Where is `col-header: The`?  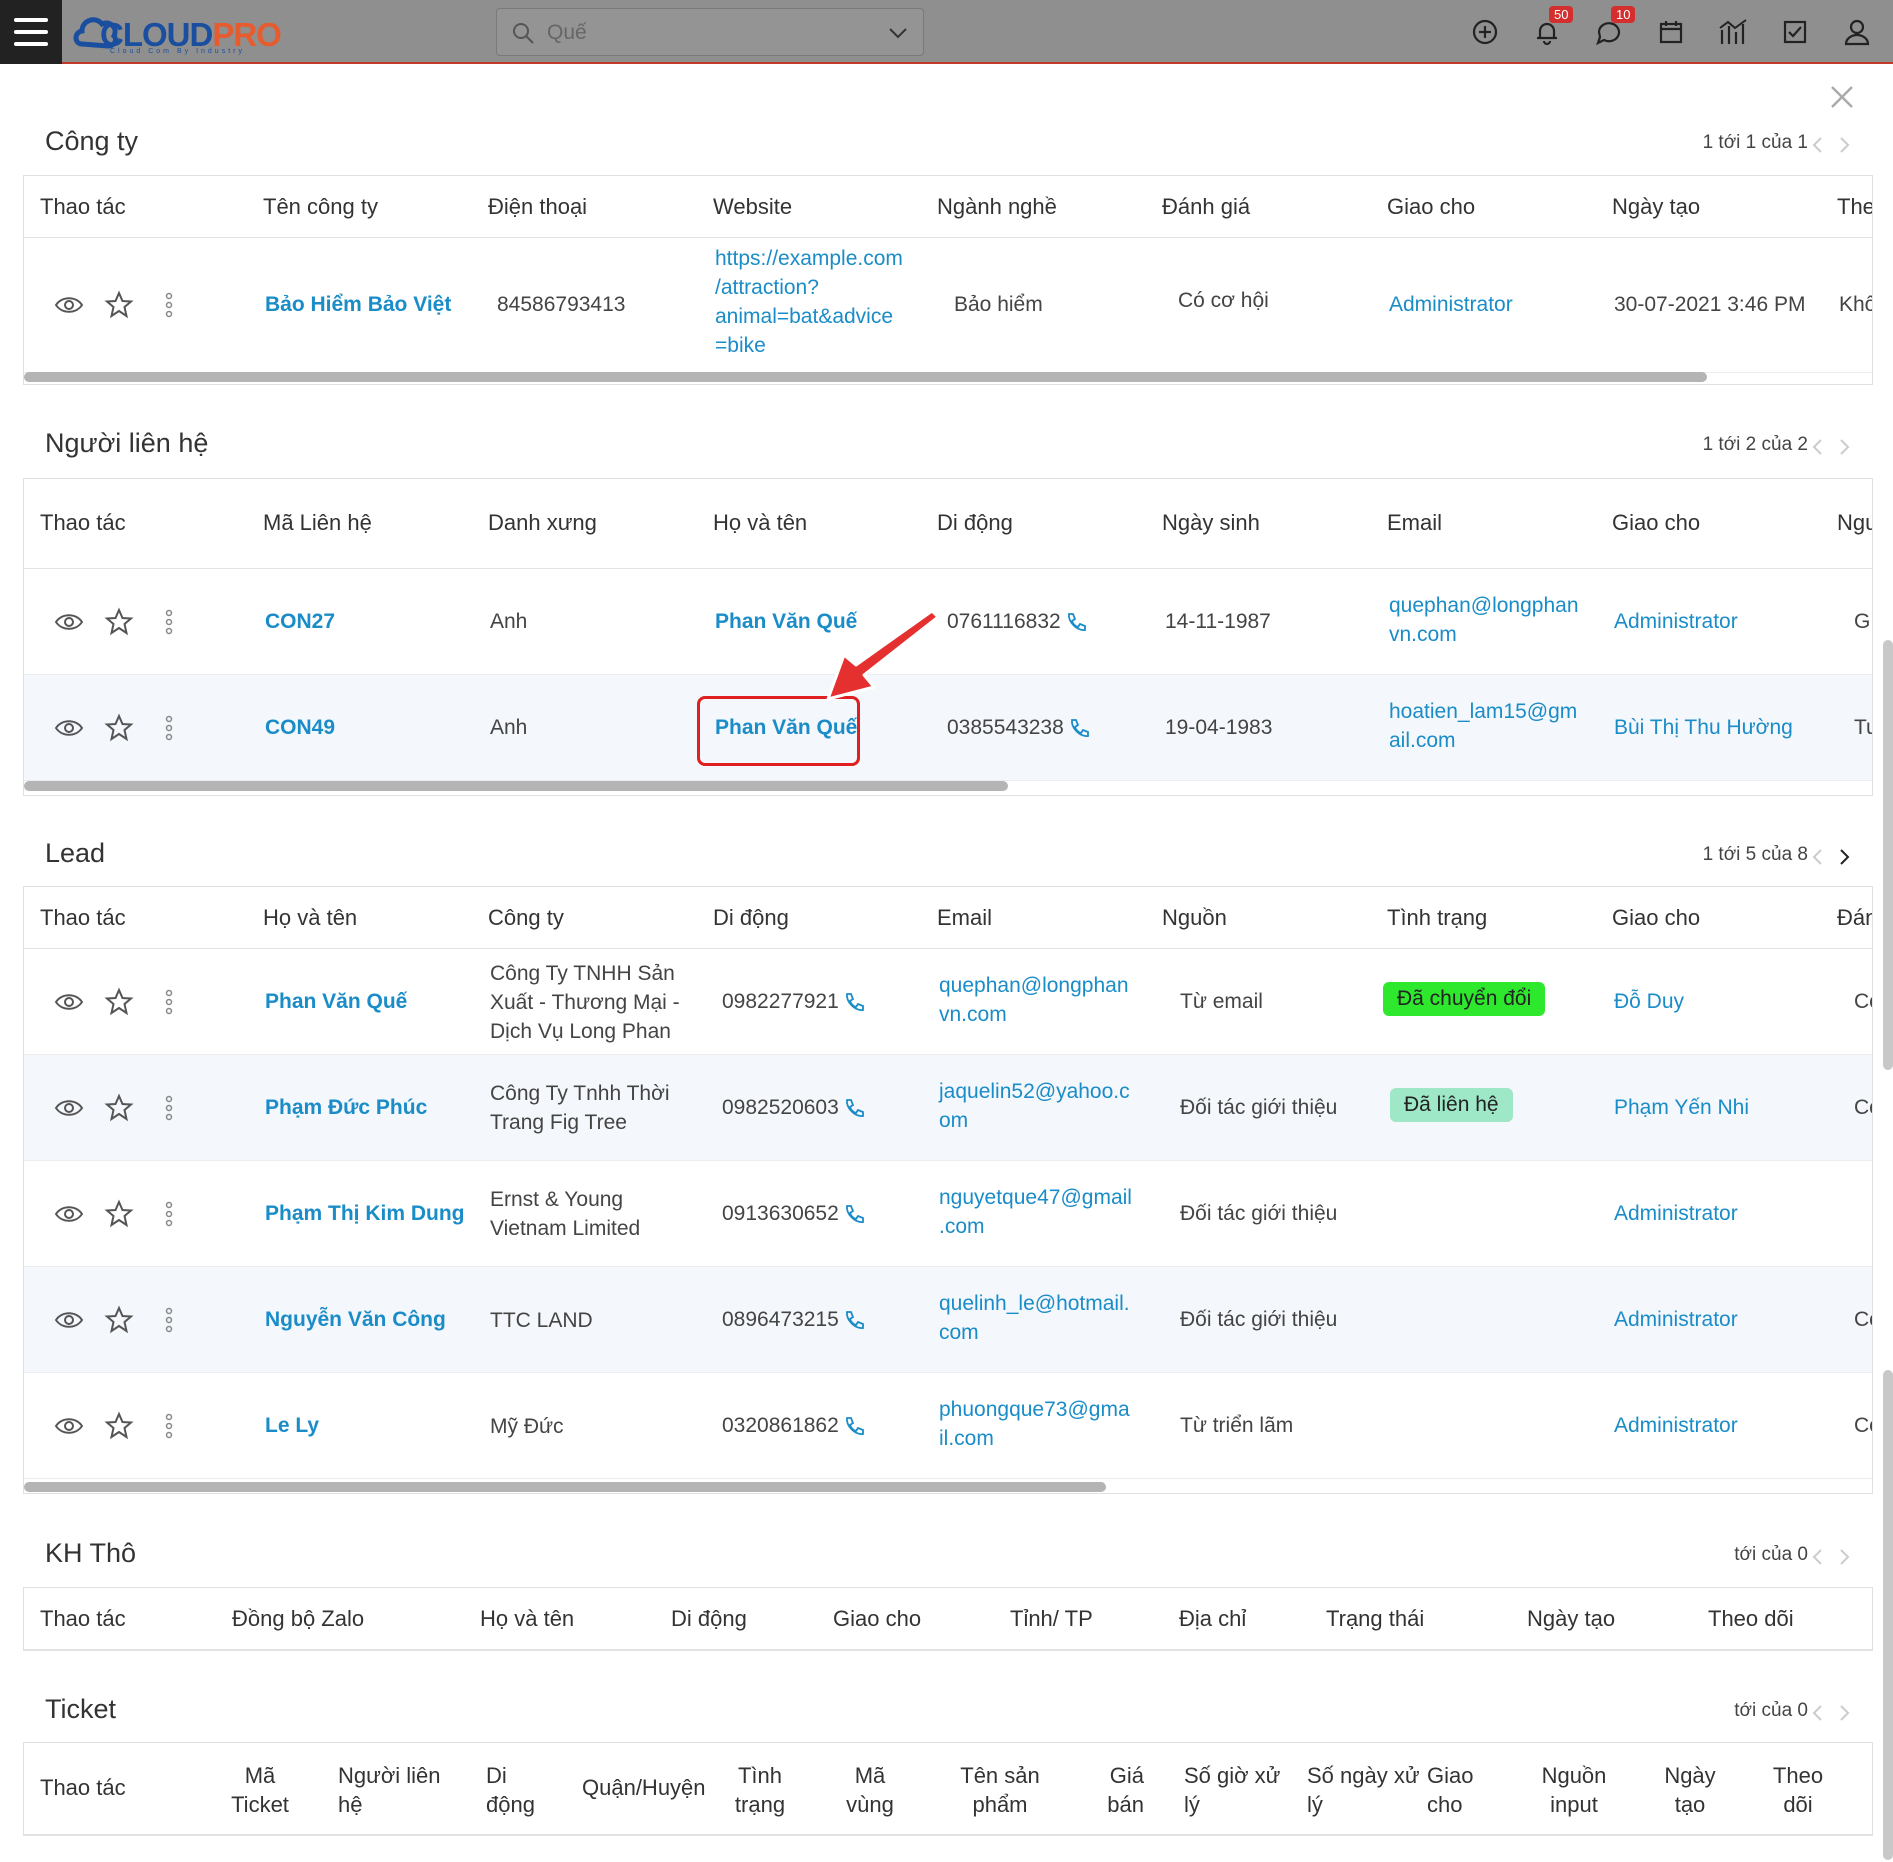
col-header: The is located at coordinates (1854, 207).